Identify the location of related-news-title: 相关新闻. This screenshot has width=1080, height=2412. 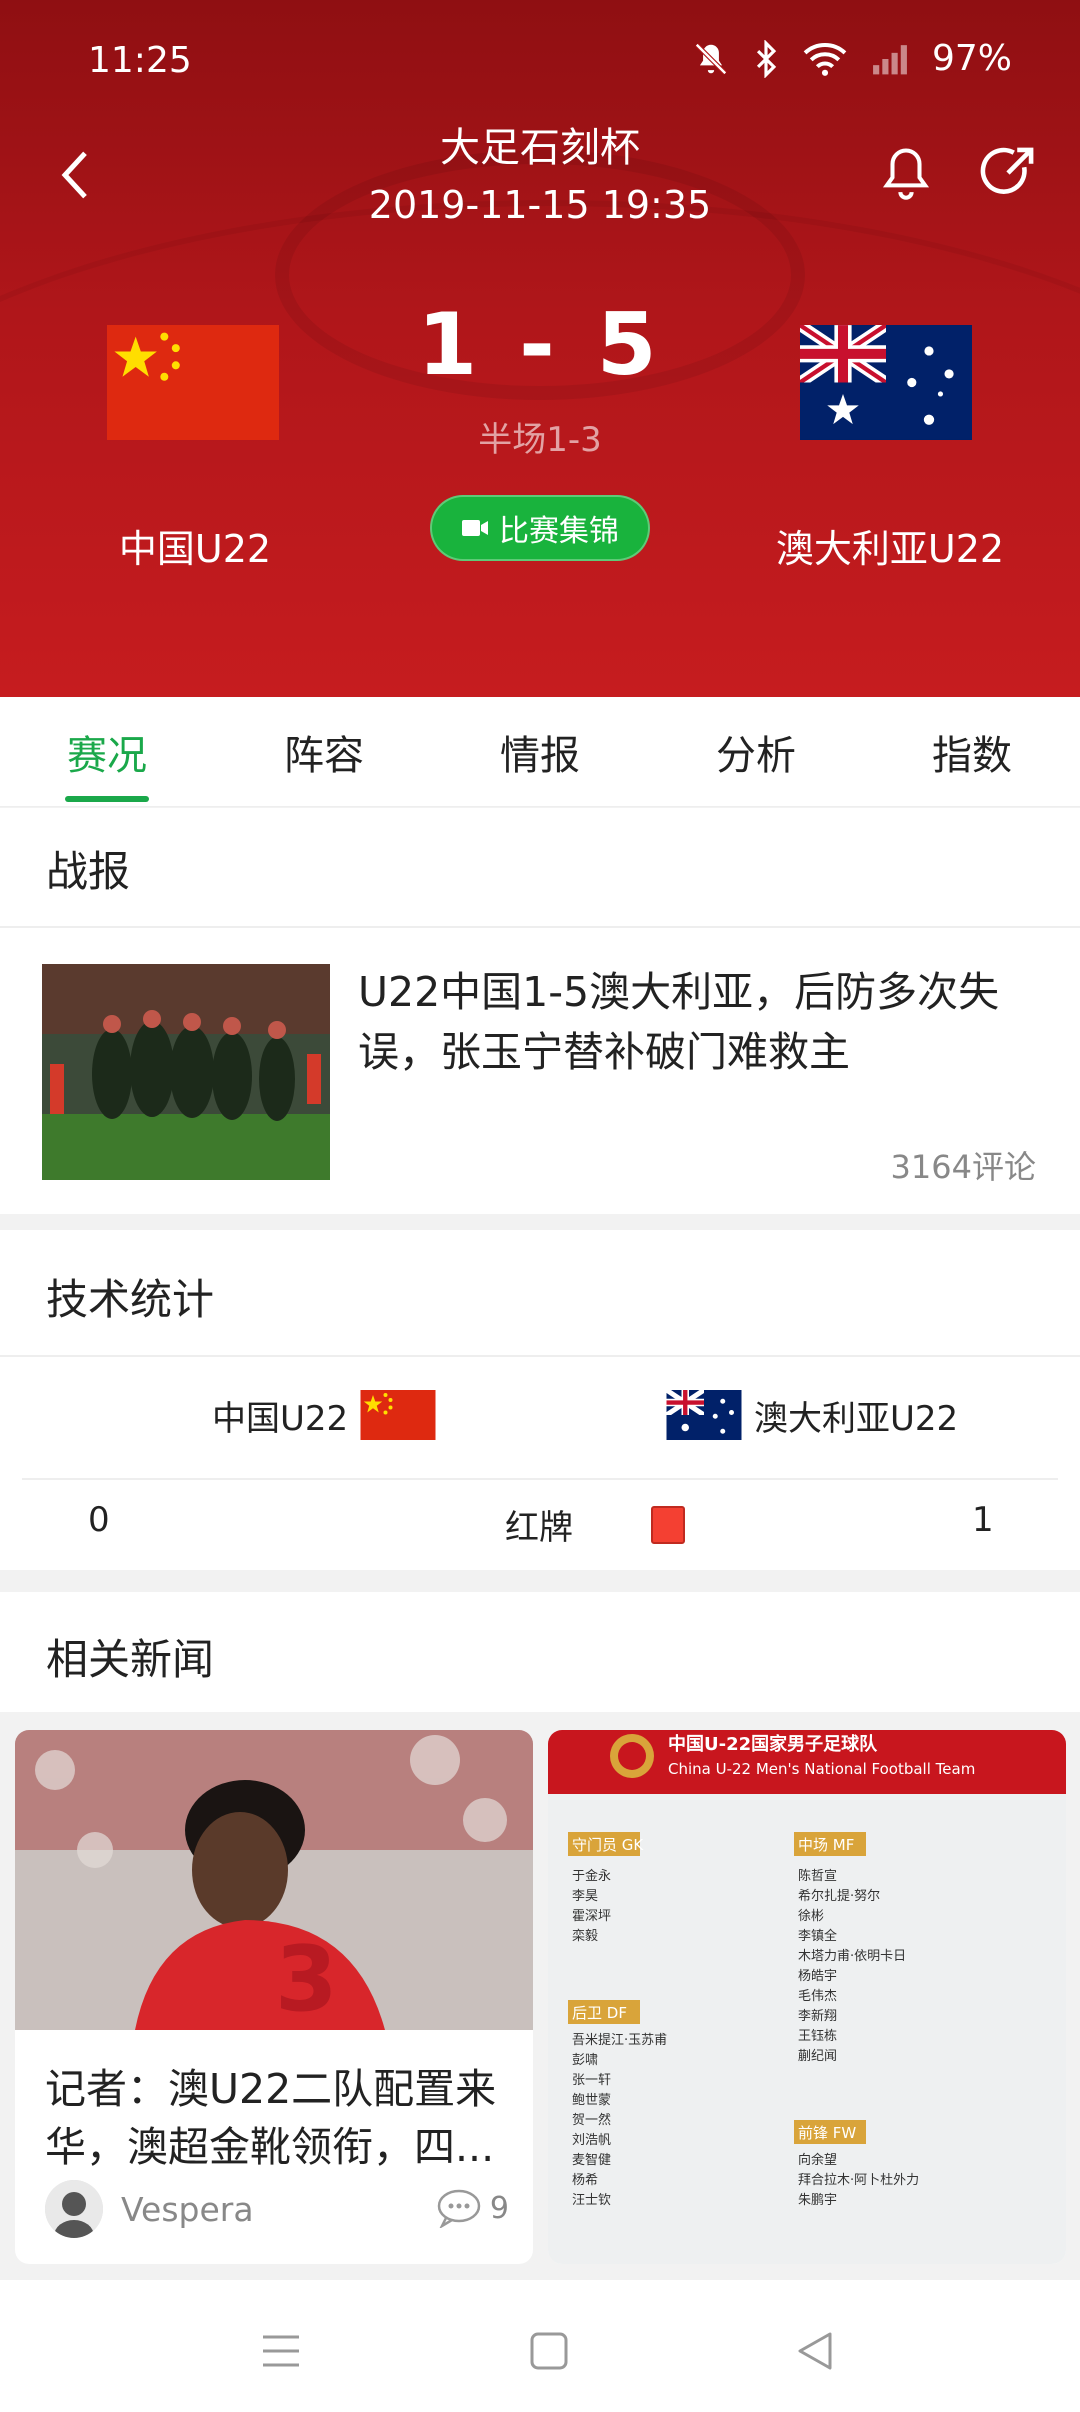
(130, 1659).